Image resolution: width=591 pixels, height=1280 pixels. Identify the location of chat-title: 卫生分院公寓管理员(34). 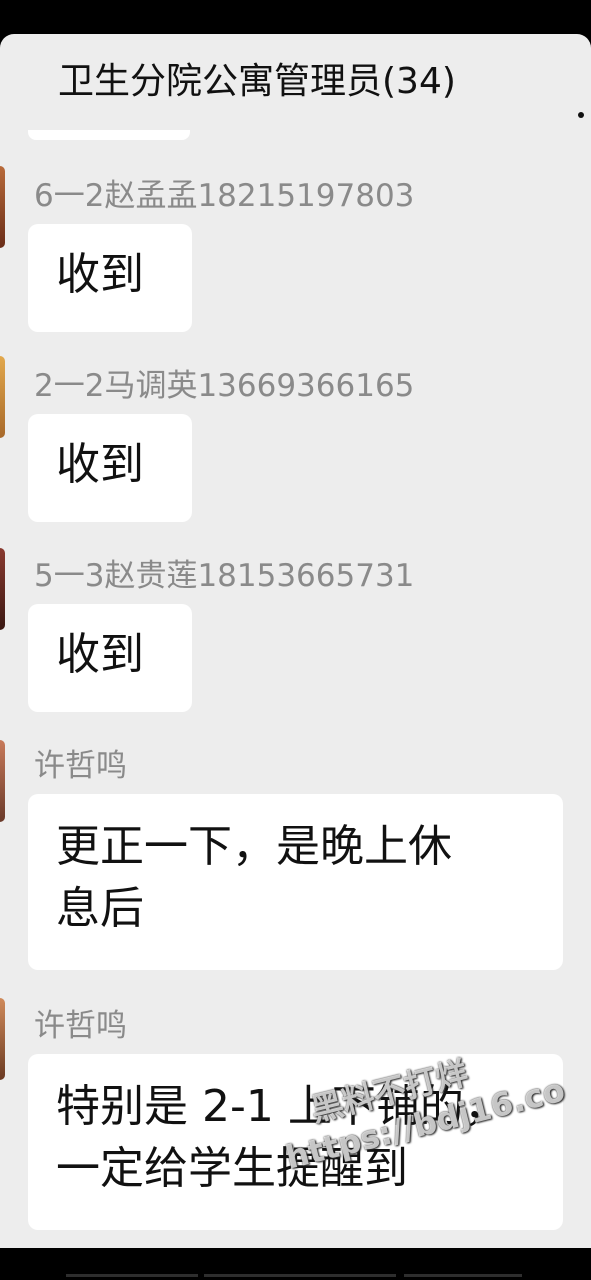
(257, 81).